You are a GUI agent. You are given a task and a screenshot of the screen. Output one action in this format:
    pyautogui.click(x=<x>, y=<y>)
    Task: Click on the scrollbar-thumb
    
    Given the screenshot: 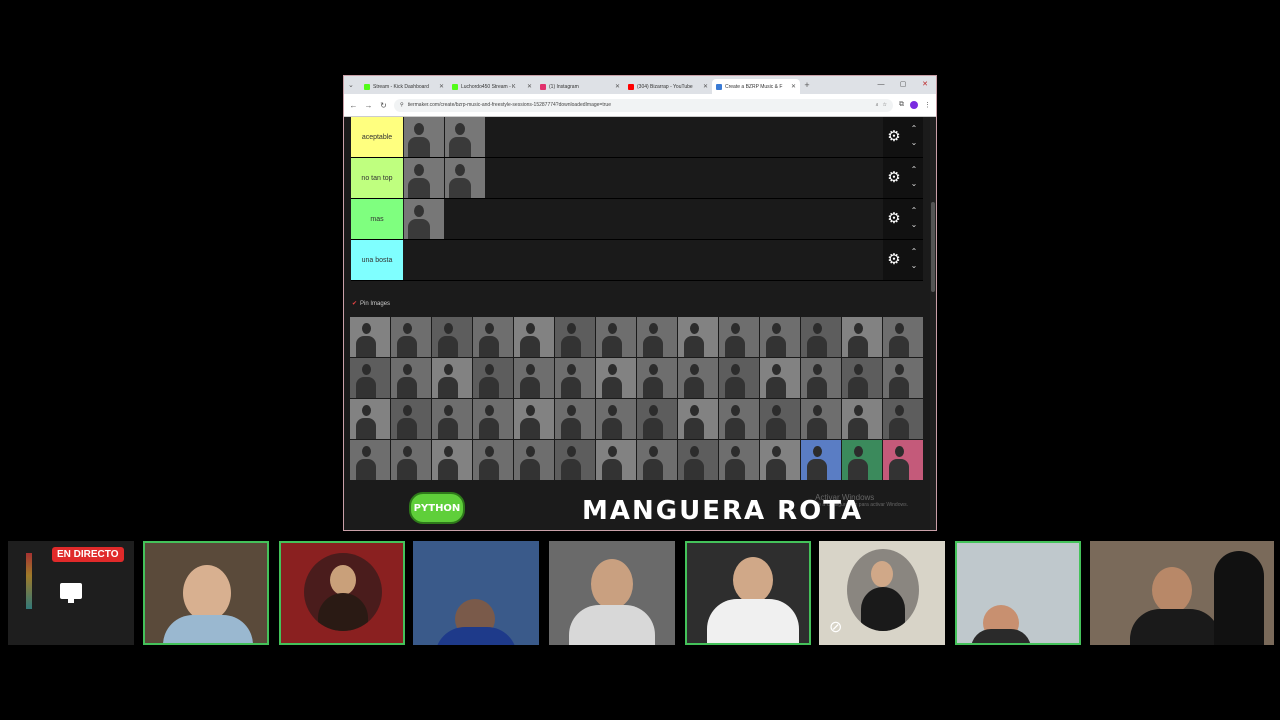 What is the action you would take?
    pyautogui.click(x=933, y=247)
    